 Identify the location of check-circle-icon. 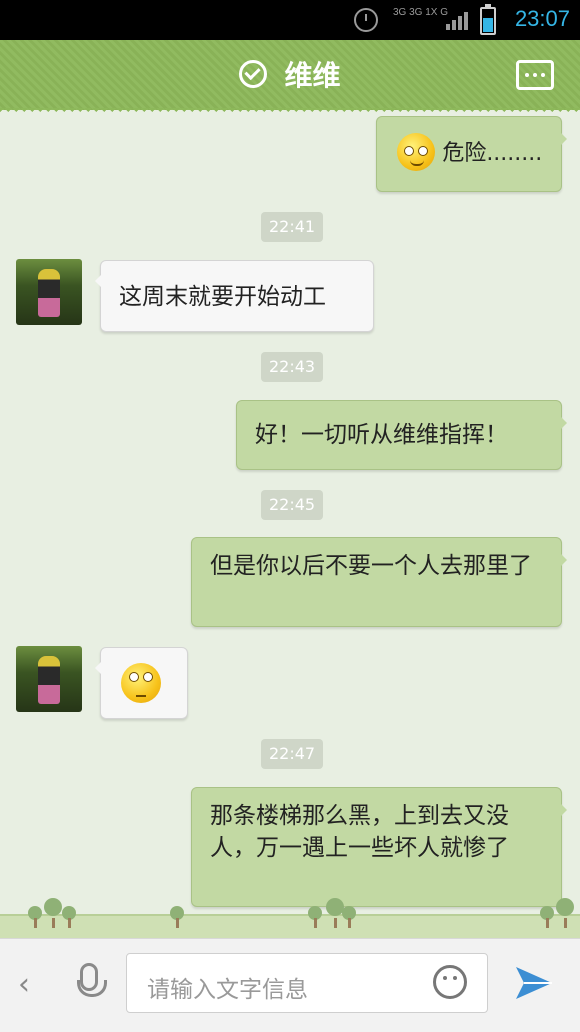
(253, 74).